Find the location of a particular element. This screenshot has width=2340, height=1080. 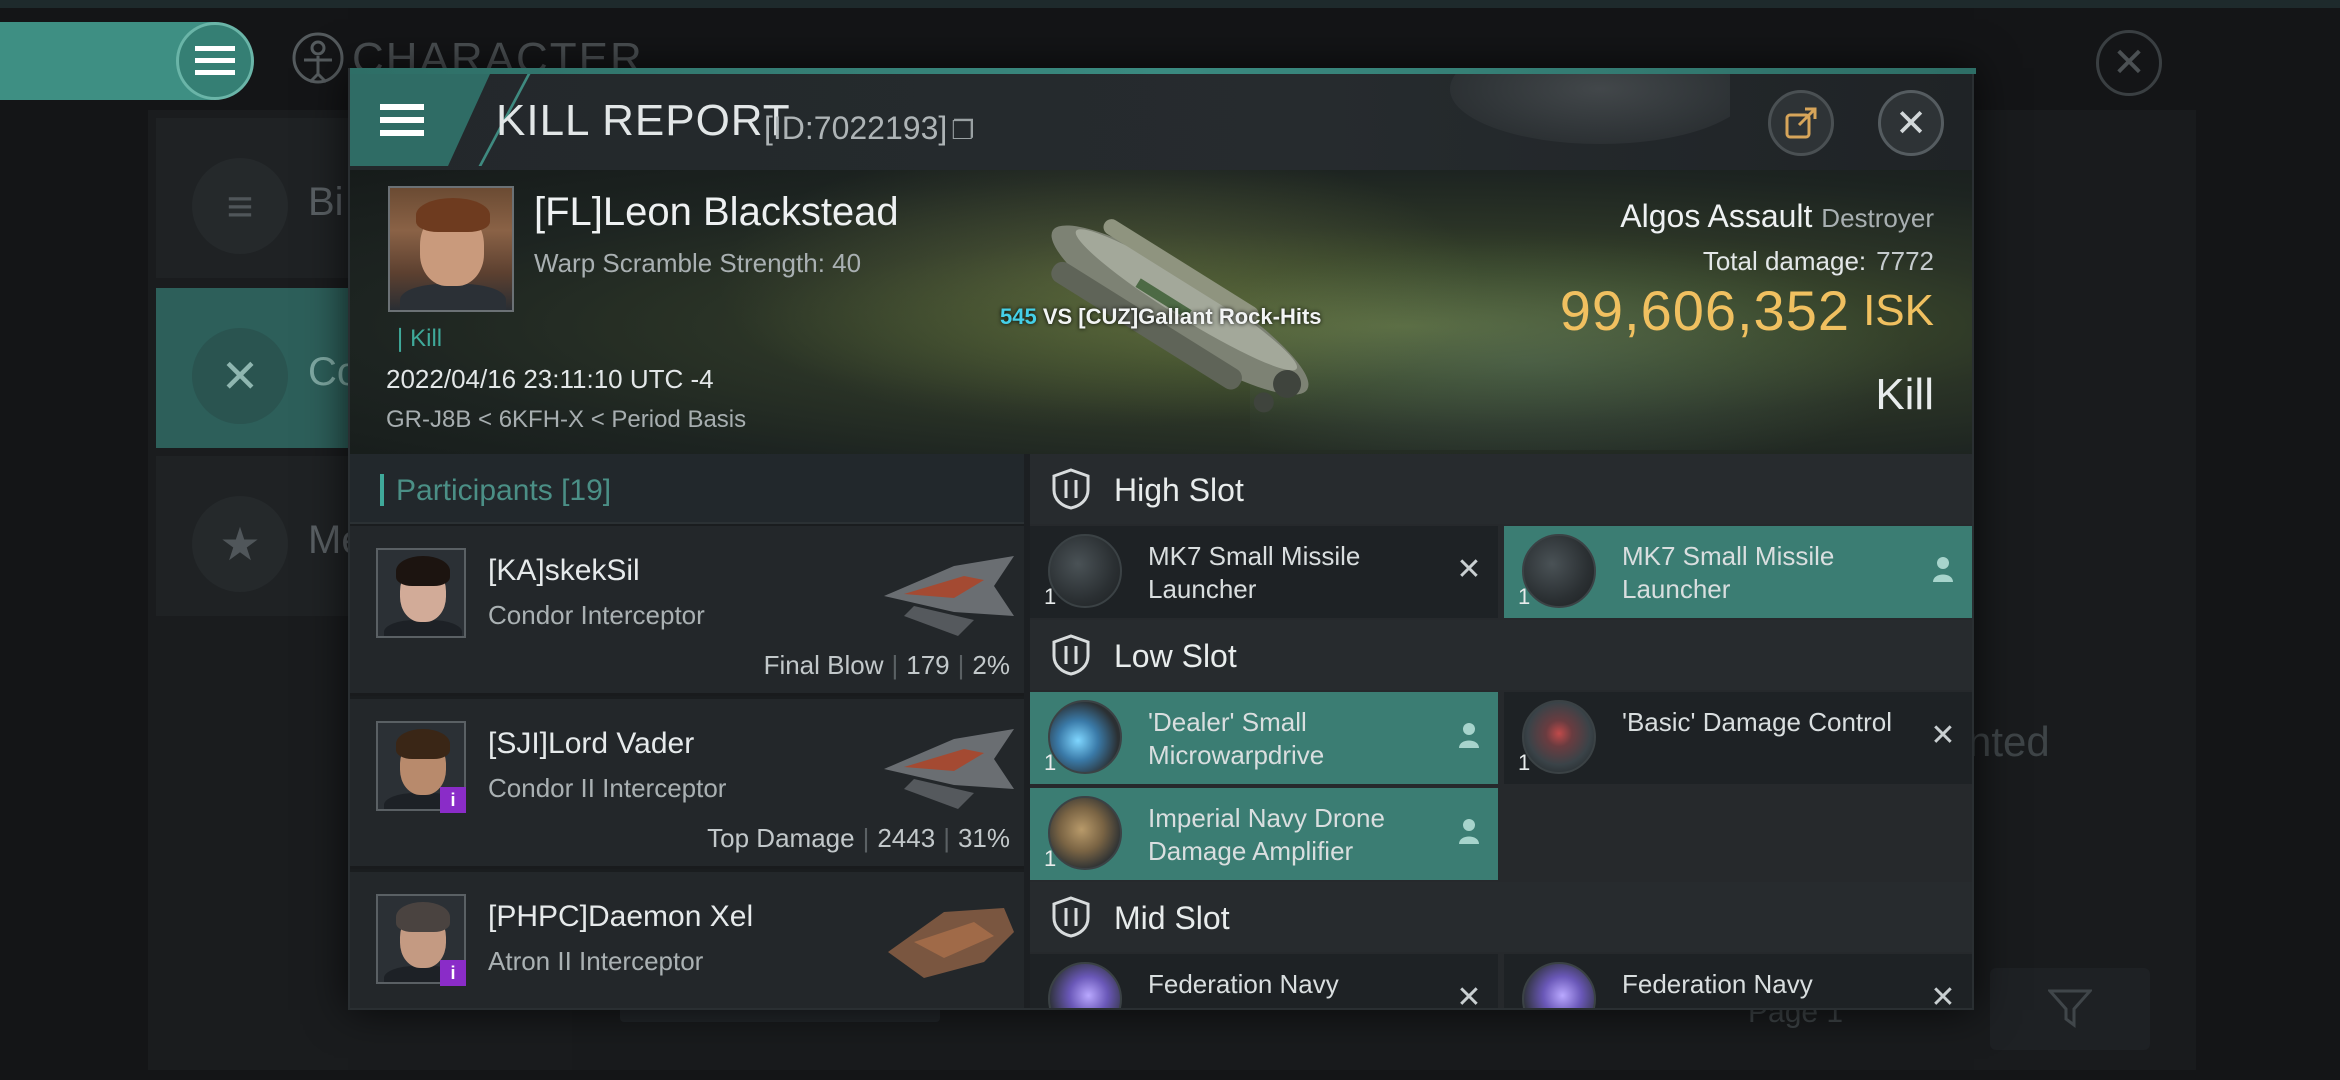

isk-label: ISK is located at coordinates (1898, 310).